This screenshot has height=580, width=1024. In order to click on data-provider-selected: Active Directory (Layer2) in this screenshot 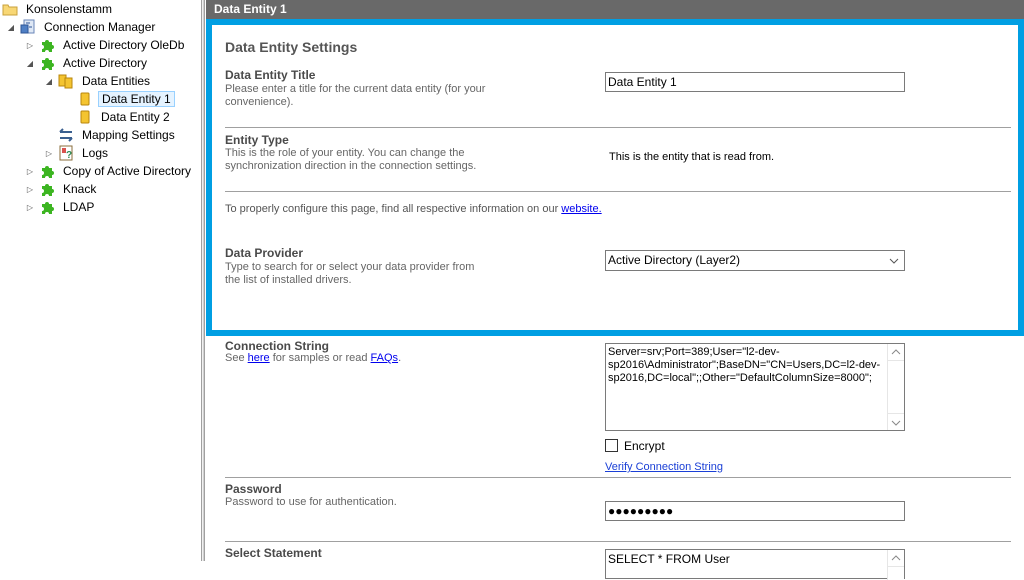, I will do `click(674, 260)`.